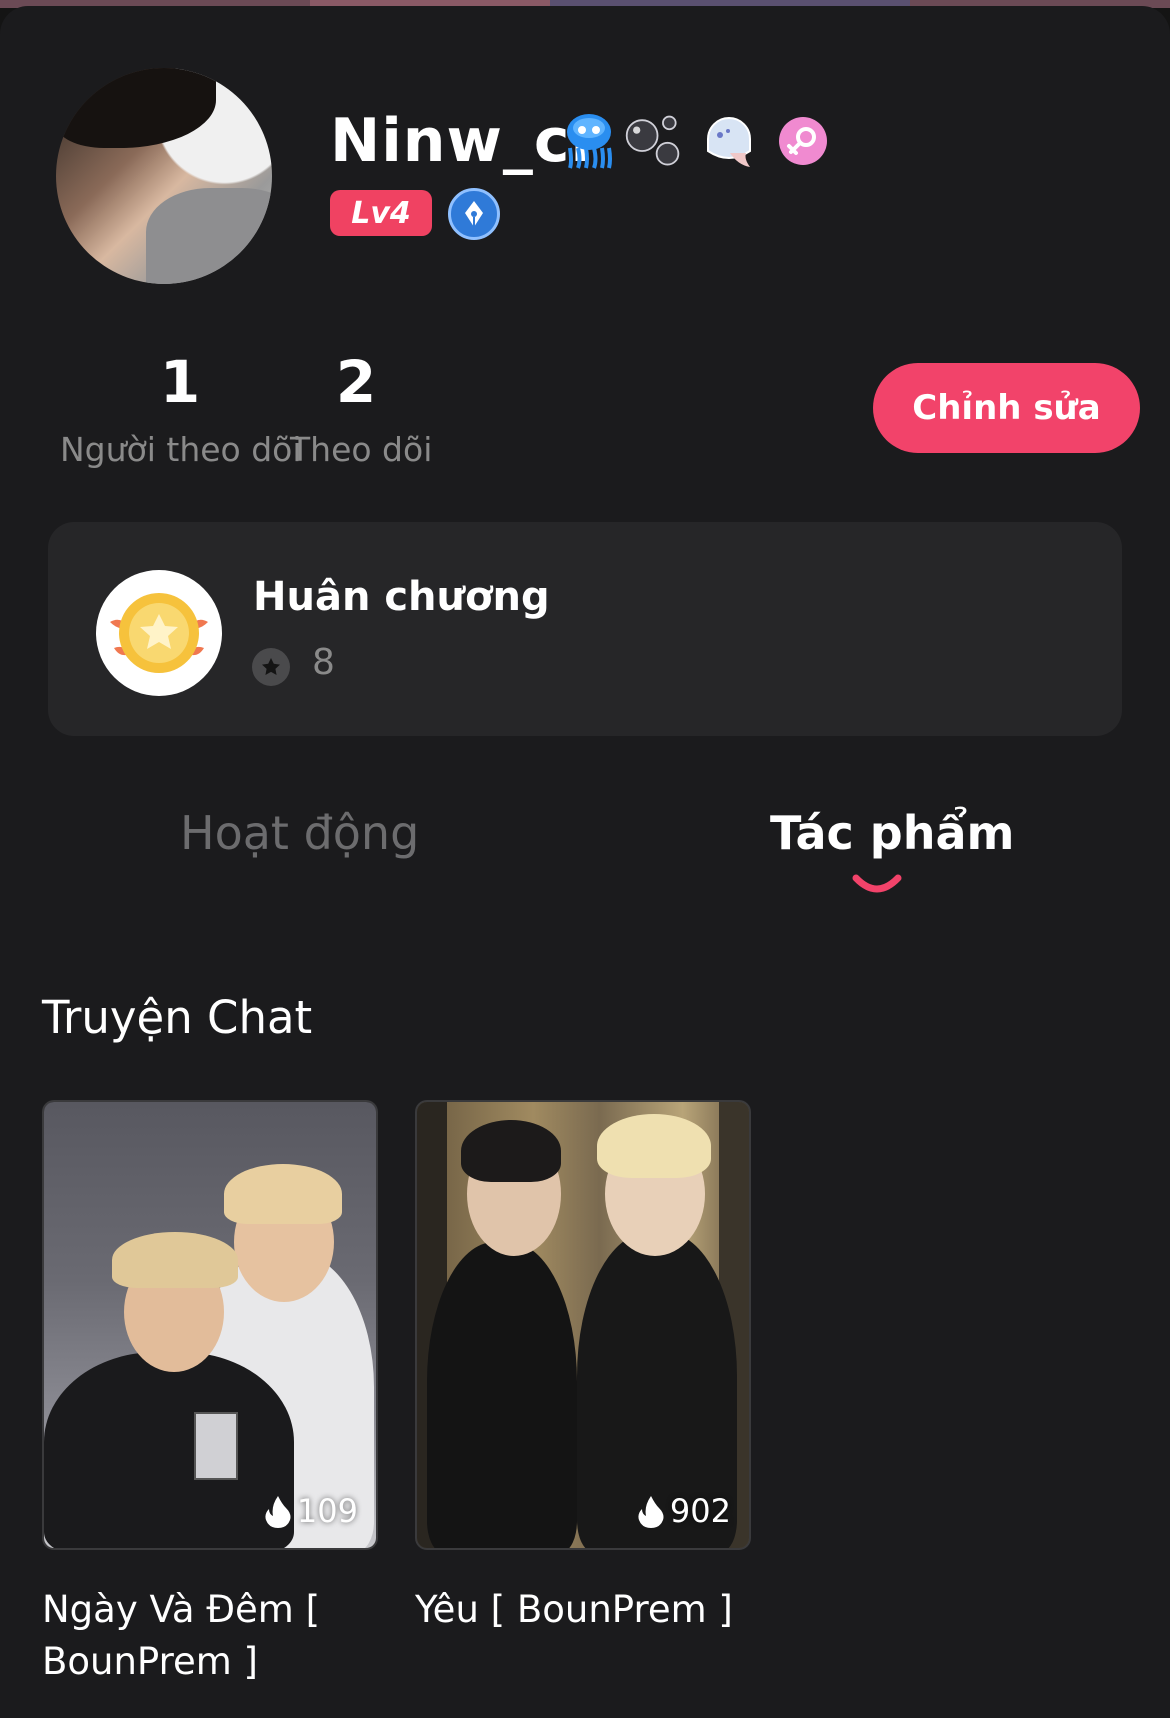 The width and height of the screenshot is (1170, 1718). Describe the element at coordinates (177, 1017) in the screenshot. I see `section-title: Truyện Chat` at that location.